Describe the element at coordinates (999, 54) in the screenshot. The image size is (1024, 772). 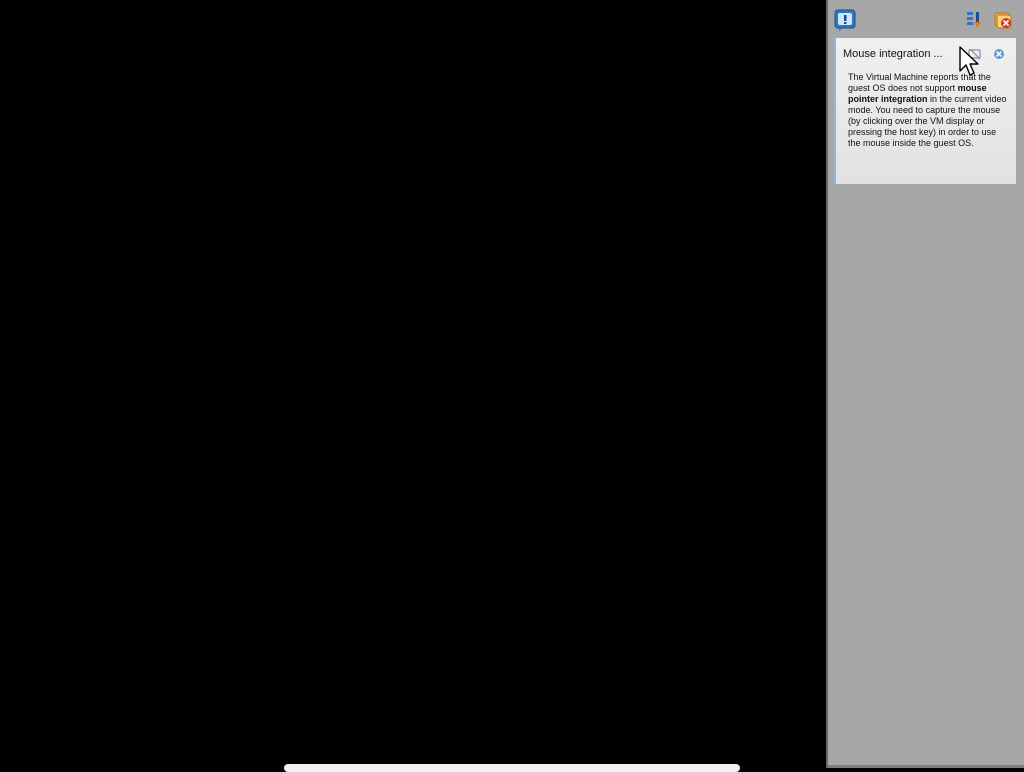
I see `close-icon` at that location.